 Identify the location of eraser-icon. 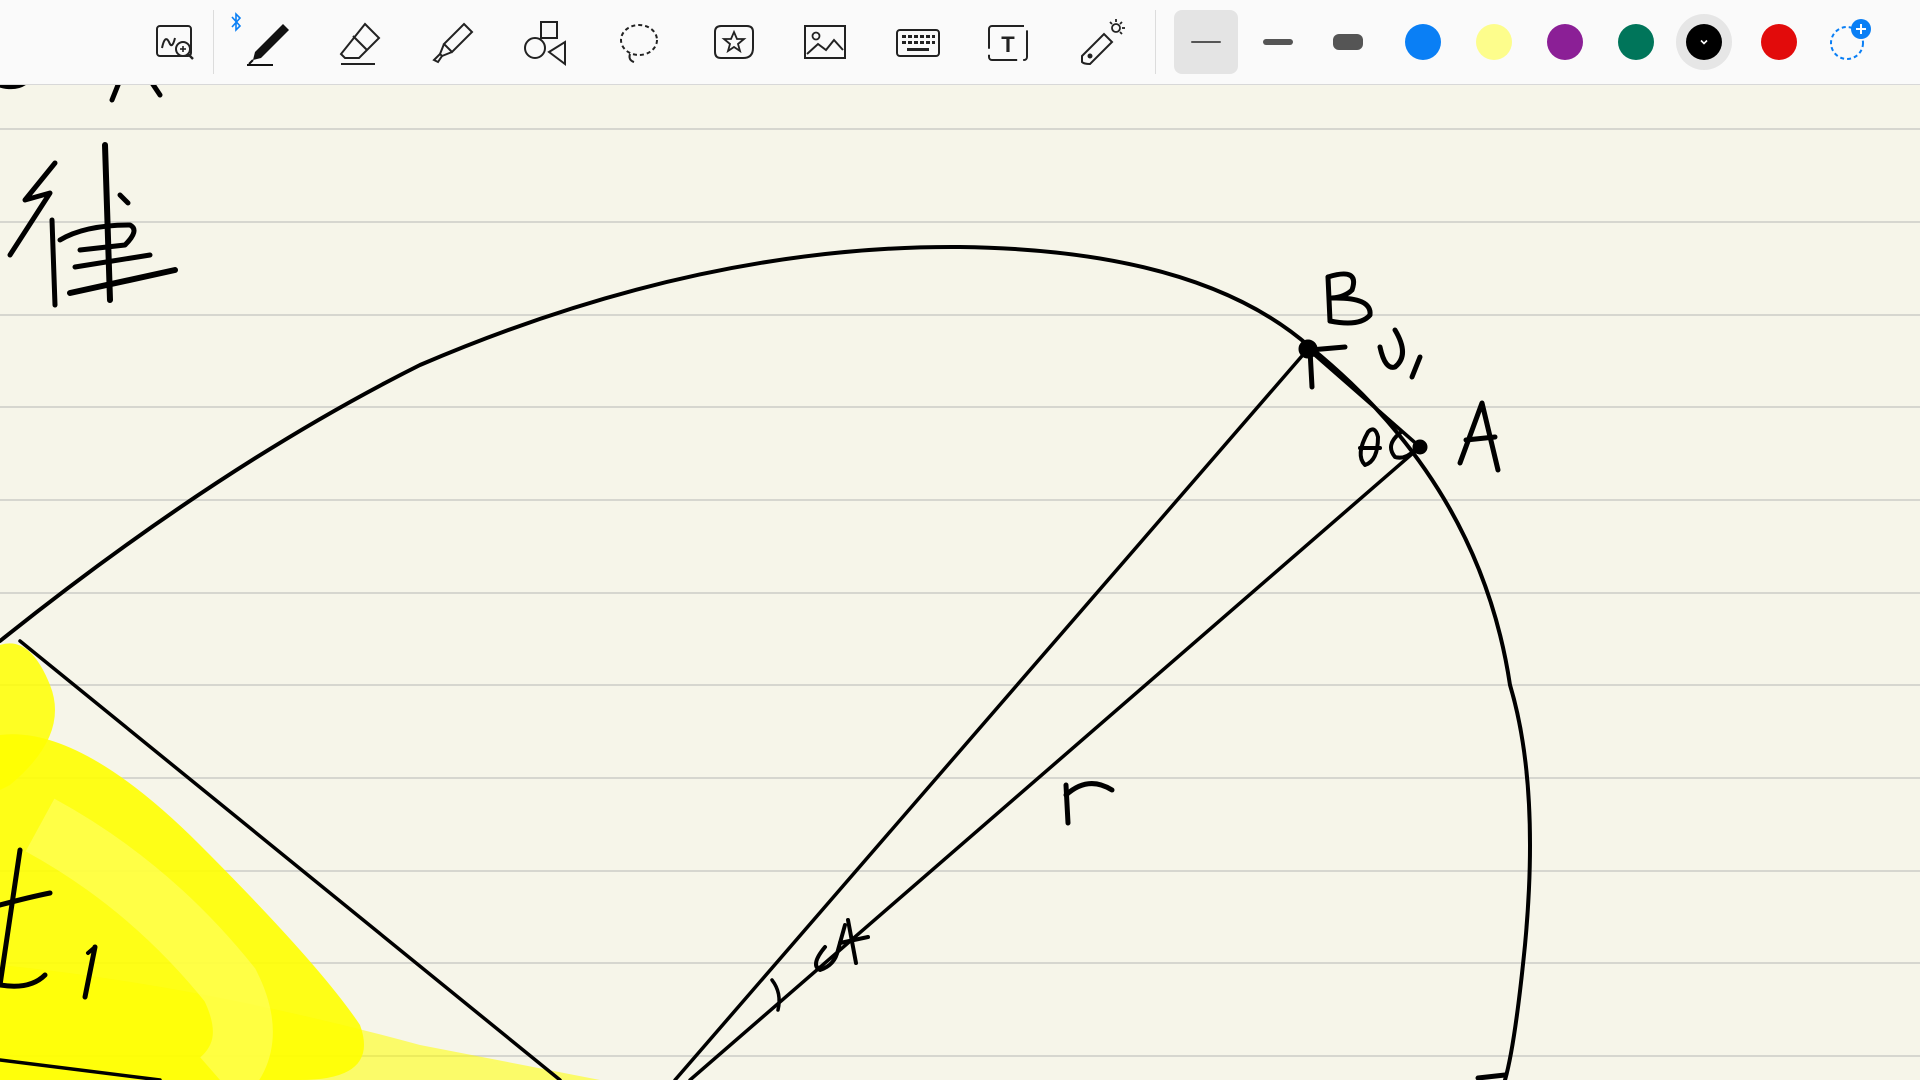
(360, 43).